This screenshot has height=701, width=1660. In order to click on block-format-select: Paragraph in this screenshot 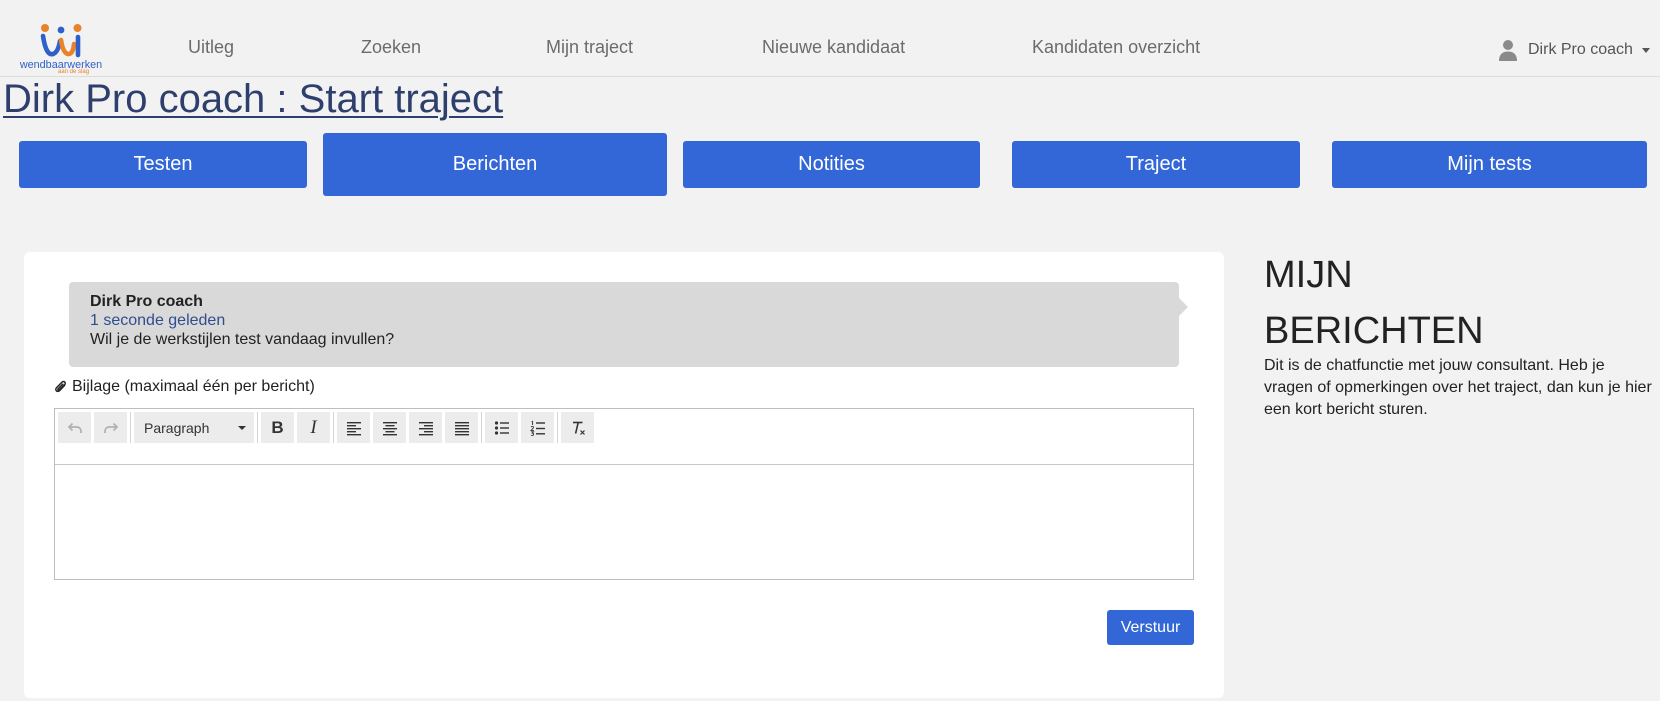, I will do `click(194, 427)`.